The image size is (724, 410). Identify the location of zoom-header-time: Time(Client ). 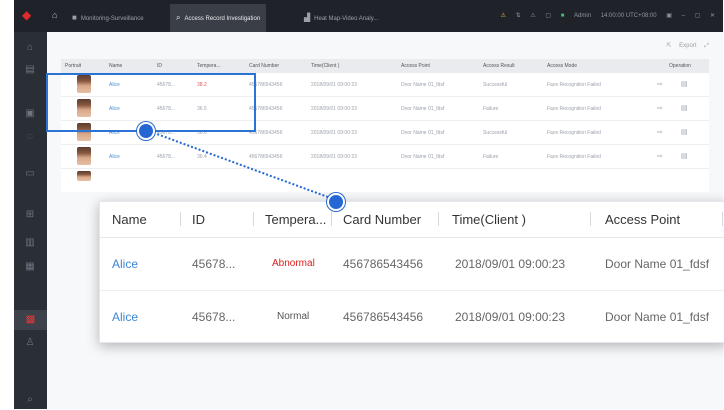
(489, 219).